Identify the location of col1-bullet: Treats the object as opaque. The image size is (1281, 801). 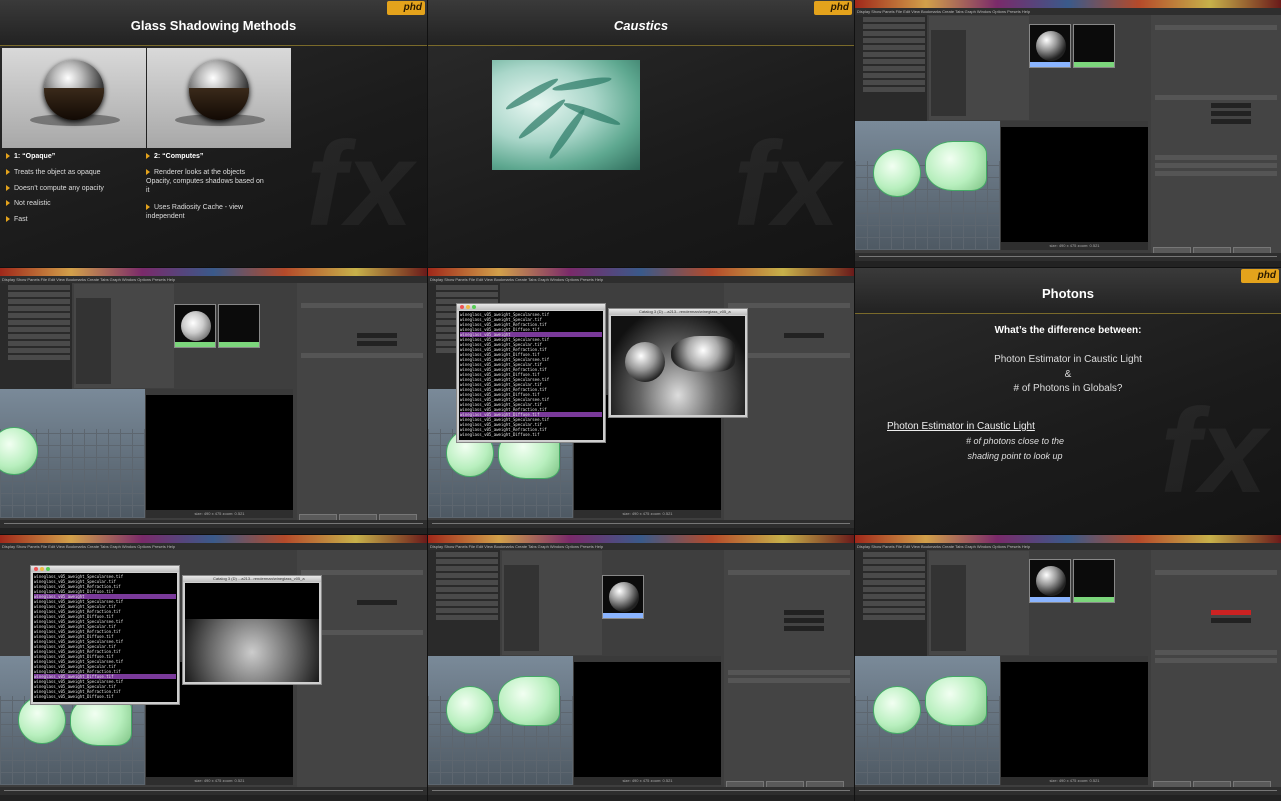
(53, 172).